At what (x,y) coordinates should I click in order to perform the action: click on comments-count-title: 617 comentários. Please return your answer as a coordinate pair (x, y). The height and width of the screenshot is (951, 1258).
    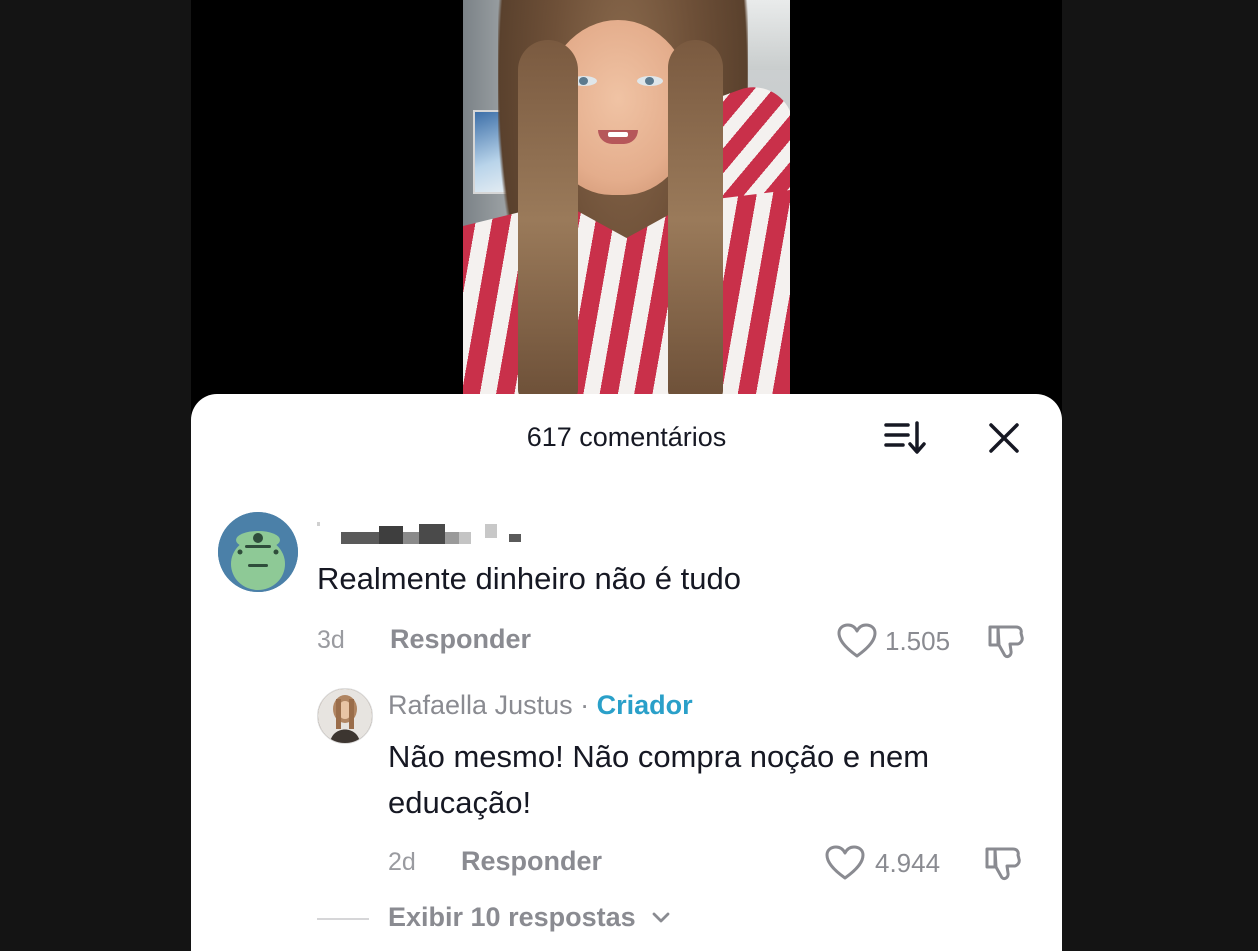
    Looking at the image, I should click on (626, 437).